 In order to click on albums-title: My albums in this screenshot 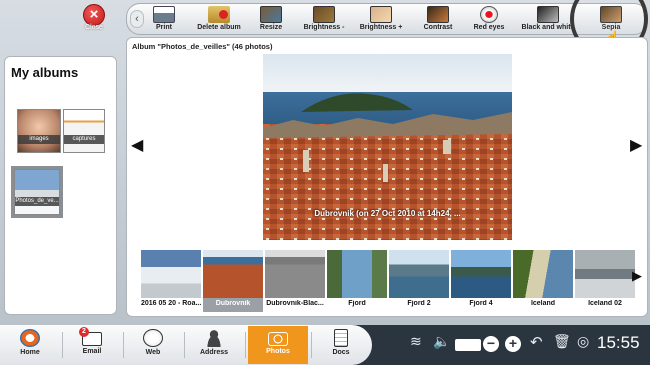, I will do `click(45, 72)`.